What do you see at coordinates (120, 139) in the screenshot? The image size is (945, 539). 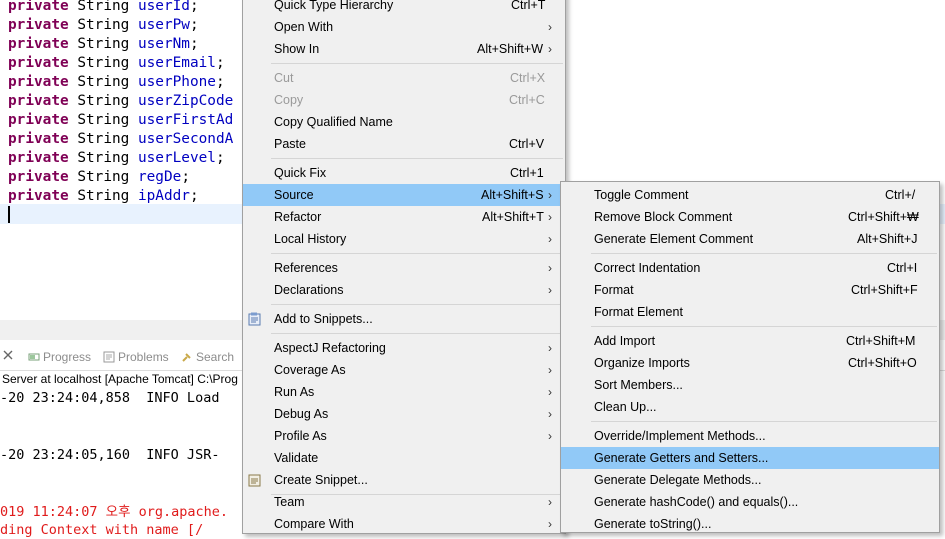 I see `code-line: private String userSecondA` at bounding box center [120, 139].